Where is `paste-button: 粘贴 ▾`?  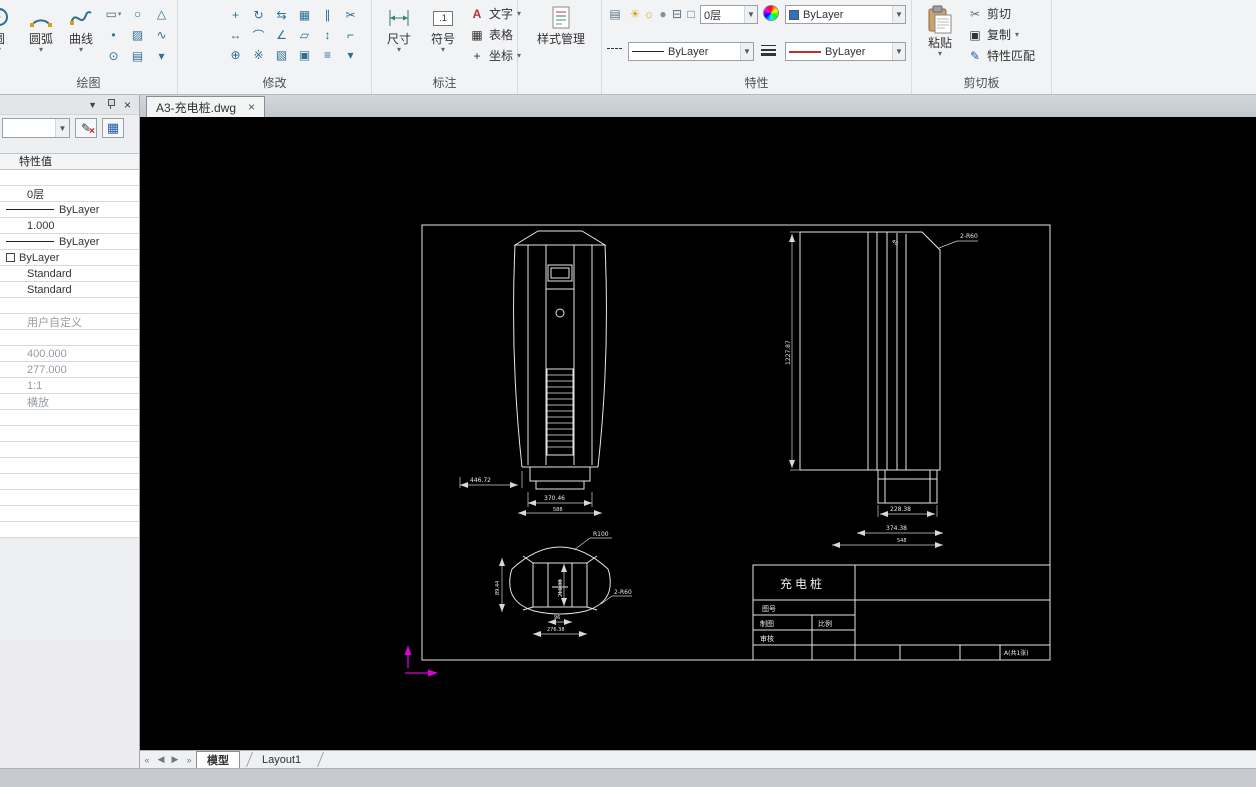
paste-button: 粘贴 ▾ is located at coordinates (940, 37).